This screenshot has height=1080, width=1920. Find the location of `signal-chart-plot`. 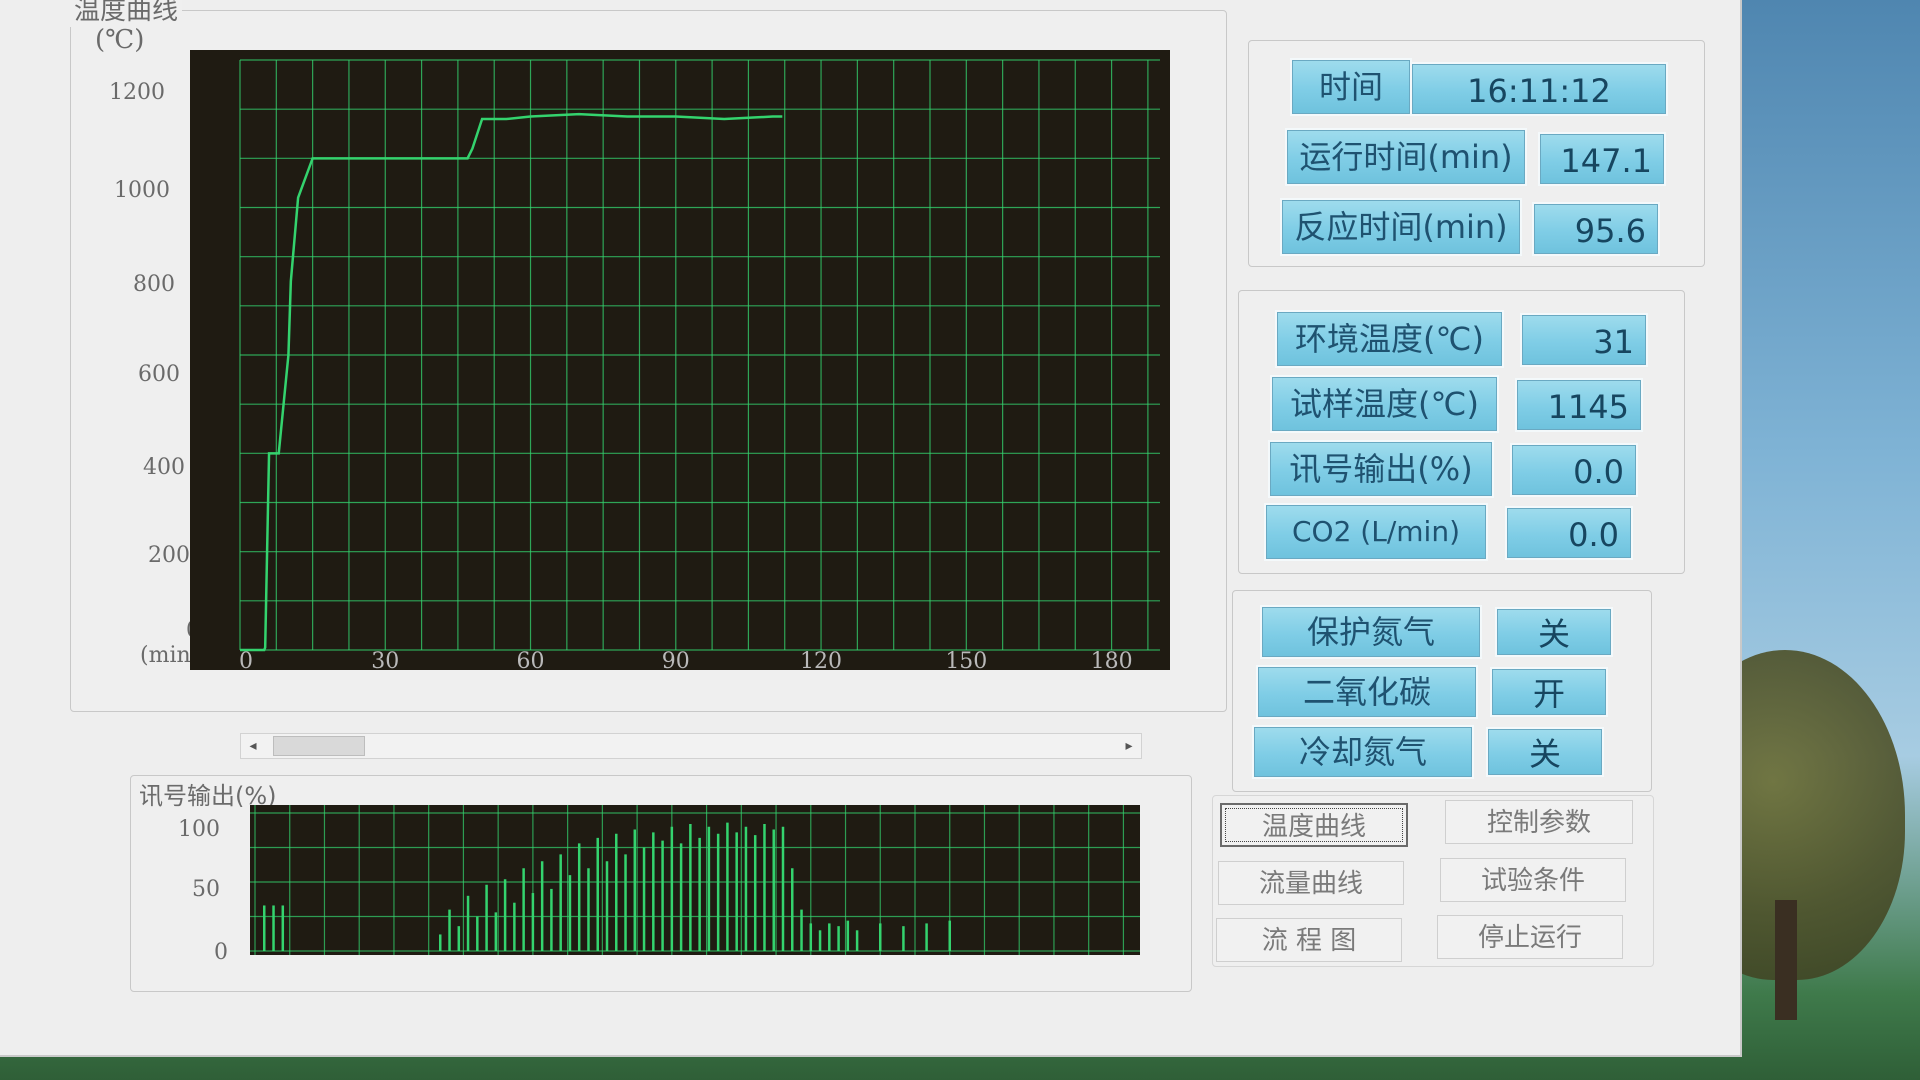

signal-chart-plot is located at coordinates (695, 880).